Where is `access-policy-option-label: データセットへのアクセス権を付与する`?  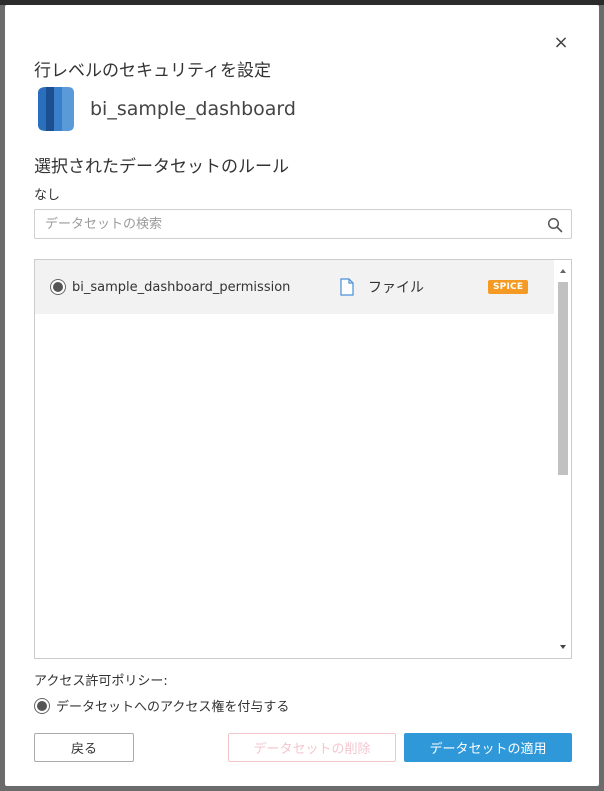
access-policy-option-label: データセットへのアクセス権を付与する is located at coordinates (173, 707).